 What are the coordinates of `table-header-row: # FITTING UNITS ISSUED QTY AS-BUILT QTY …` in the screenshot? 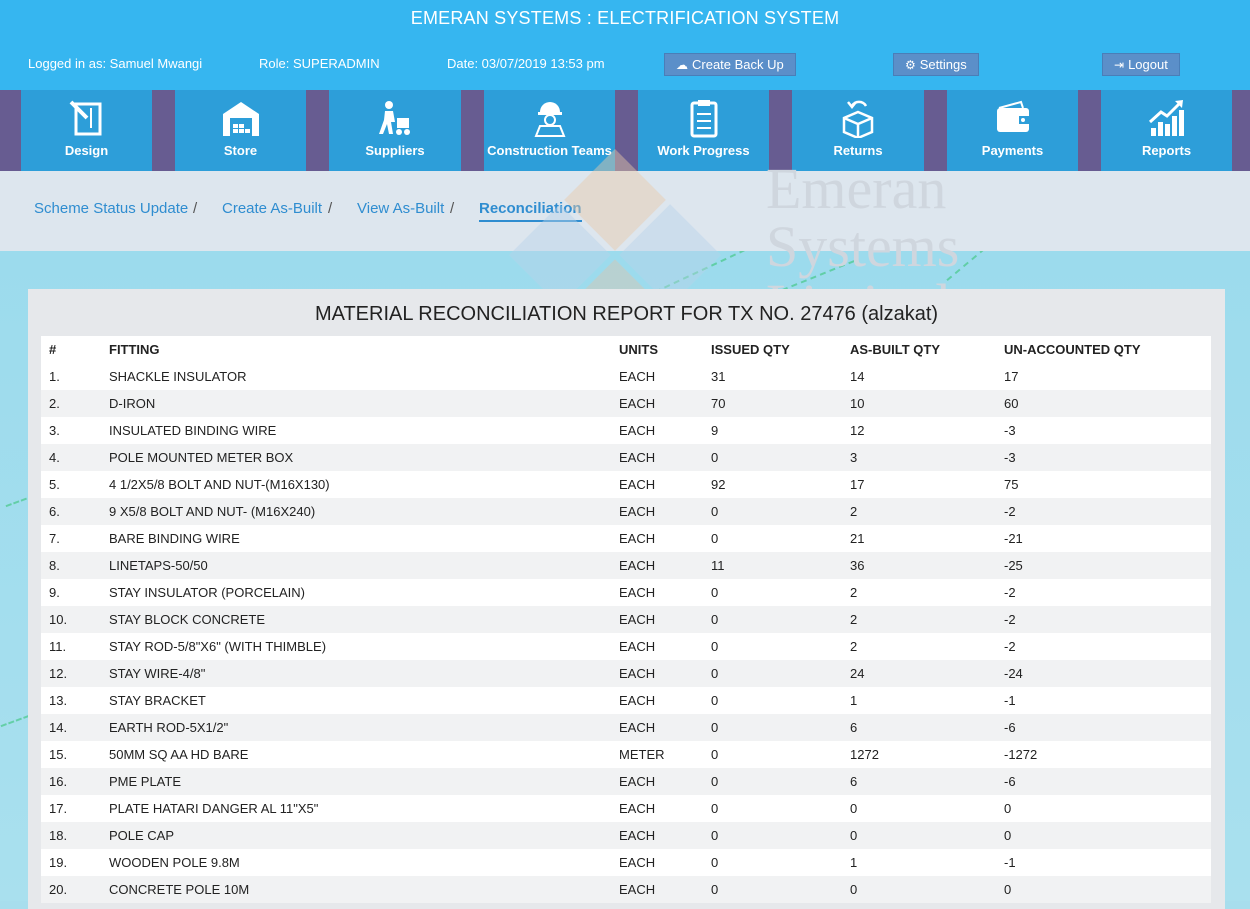 It's located at (626, 349).